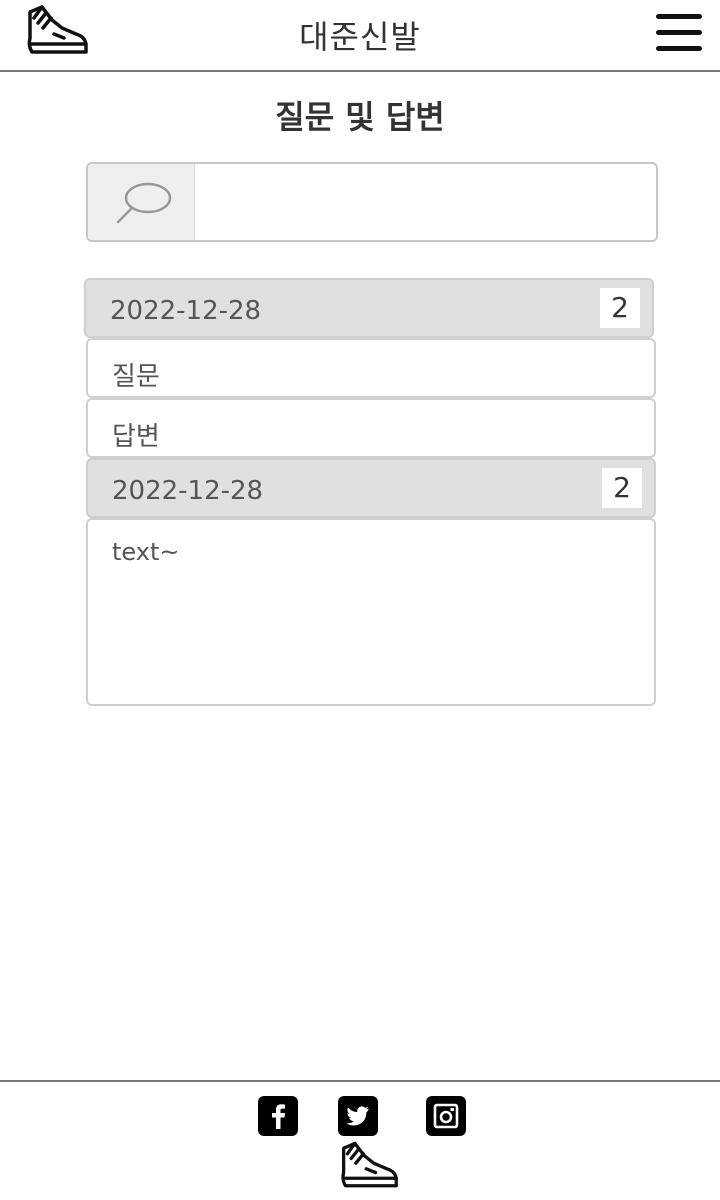  Describe the element at coordinates (146, 552) in the screenshot. I see `qa-body-text: text~` at that location.